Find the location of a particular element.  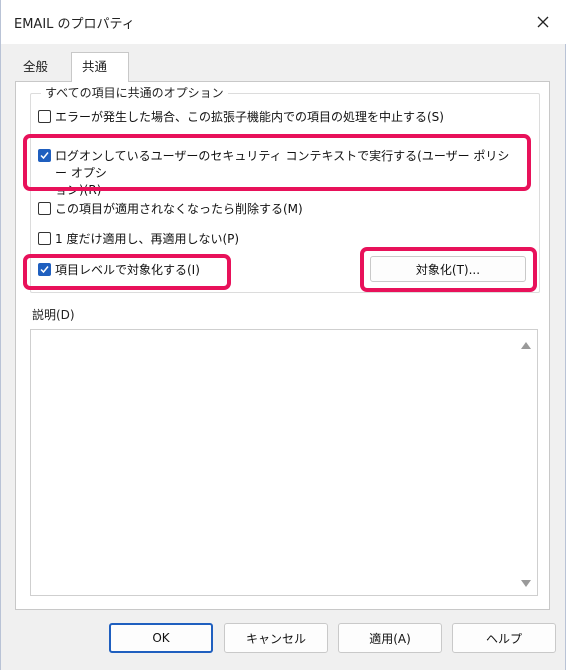

option-stop-on-error: エラーが発生した場合、この拡張子機能内での項目の処理を中止する(S) is located at coordinates (241, 117).